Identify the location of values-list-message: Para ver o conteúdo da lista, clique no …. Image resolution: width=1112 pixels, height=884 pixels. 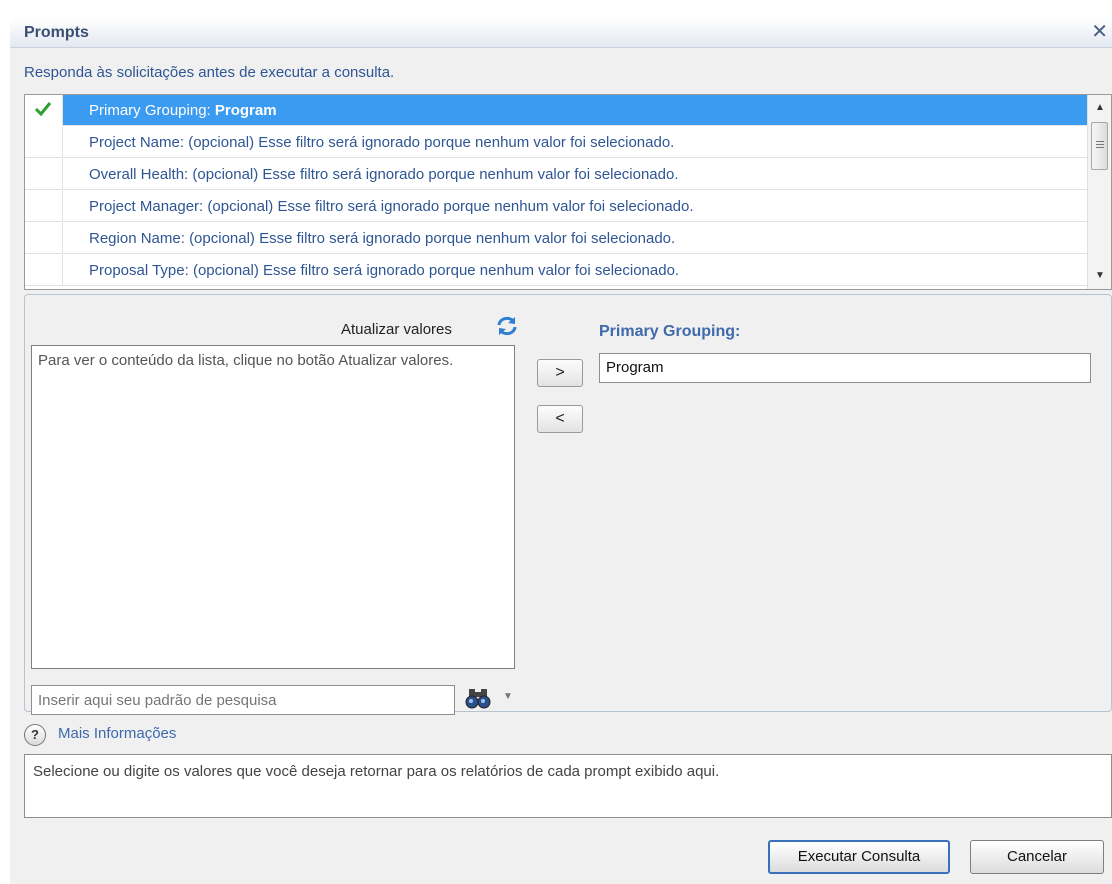
(246, 360).